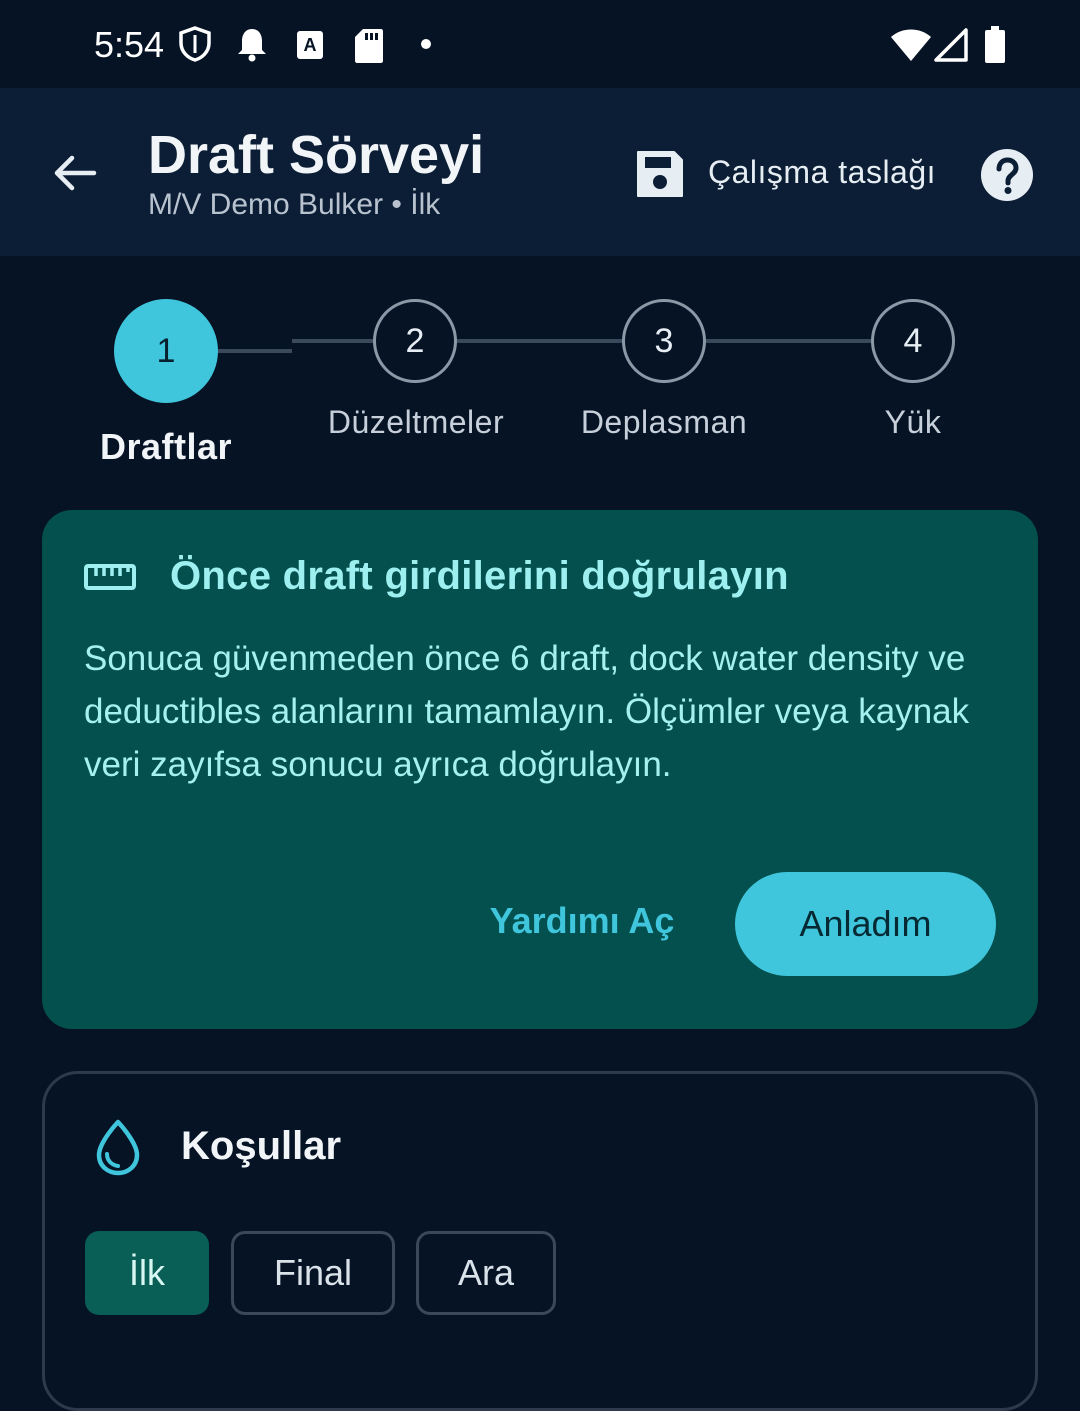 The width and height of the screenshot is (1080, 1411). What do you see at coordinates (261, 1146) in the screenshot?
I see `conditions-title: Koşullar` at bounding box center [261, 1146].